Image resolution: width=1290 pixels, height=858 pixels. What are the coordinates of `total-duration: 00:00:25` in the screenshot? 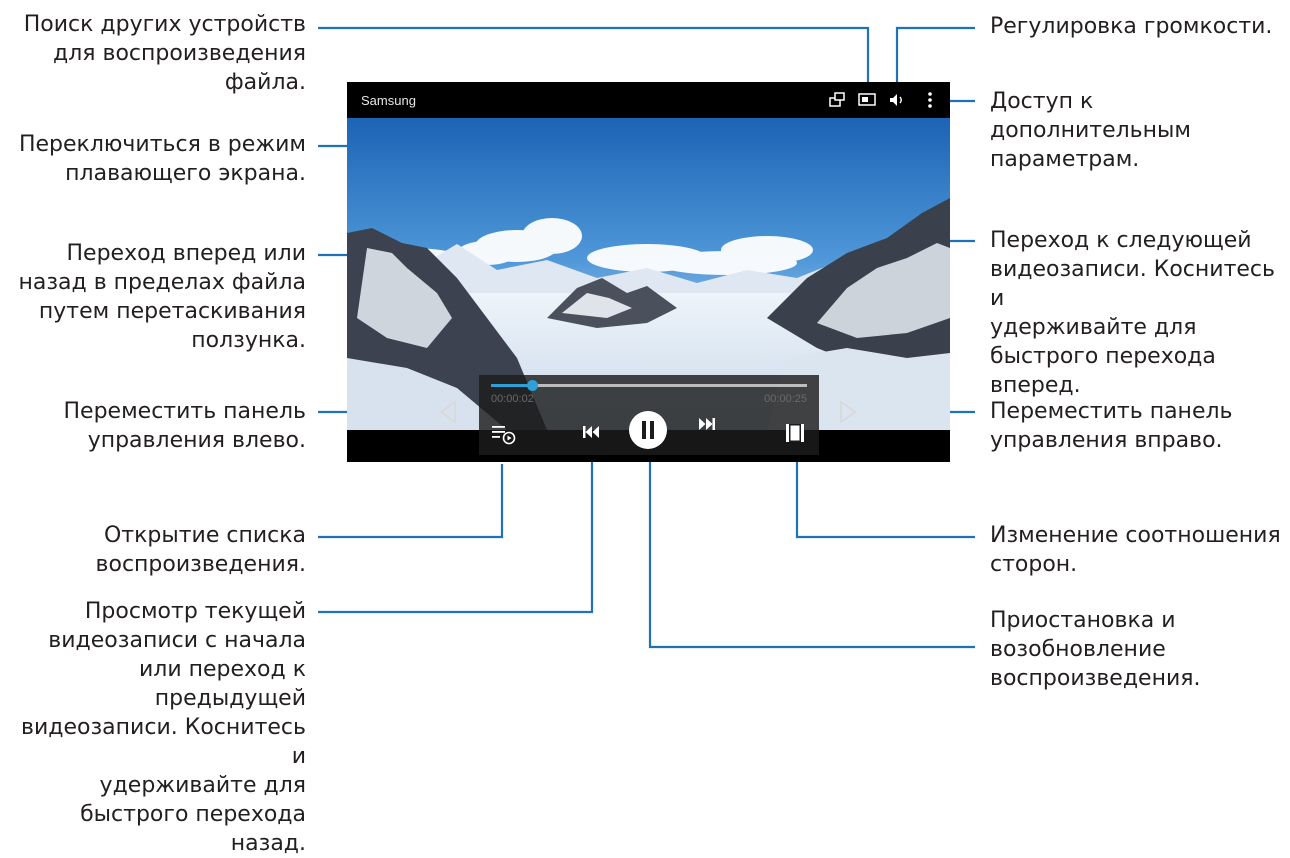 It's located at (785, 399).